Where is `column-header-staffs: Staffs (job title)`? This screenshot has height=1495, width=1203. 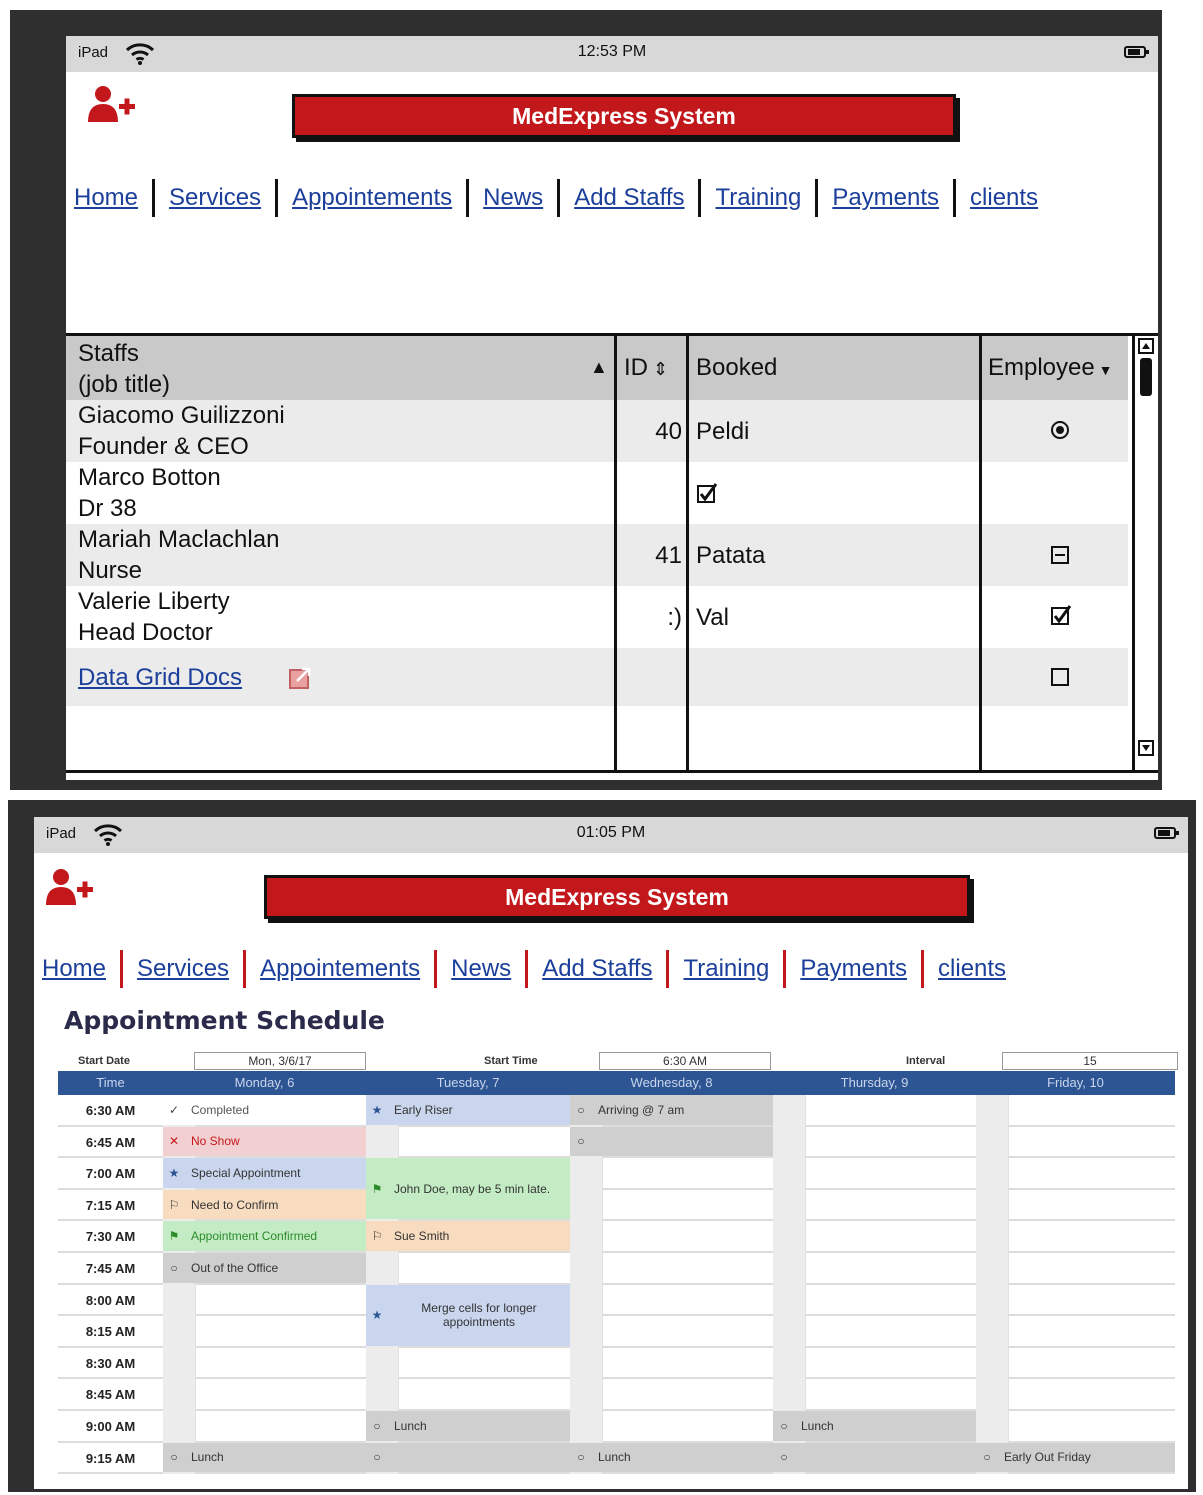
column-header-staffs: Staffs (job title) is located at coordinates (124, 369).